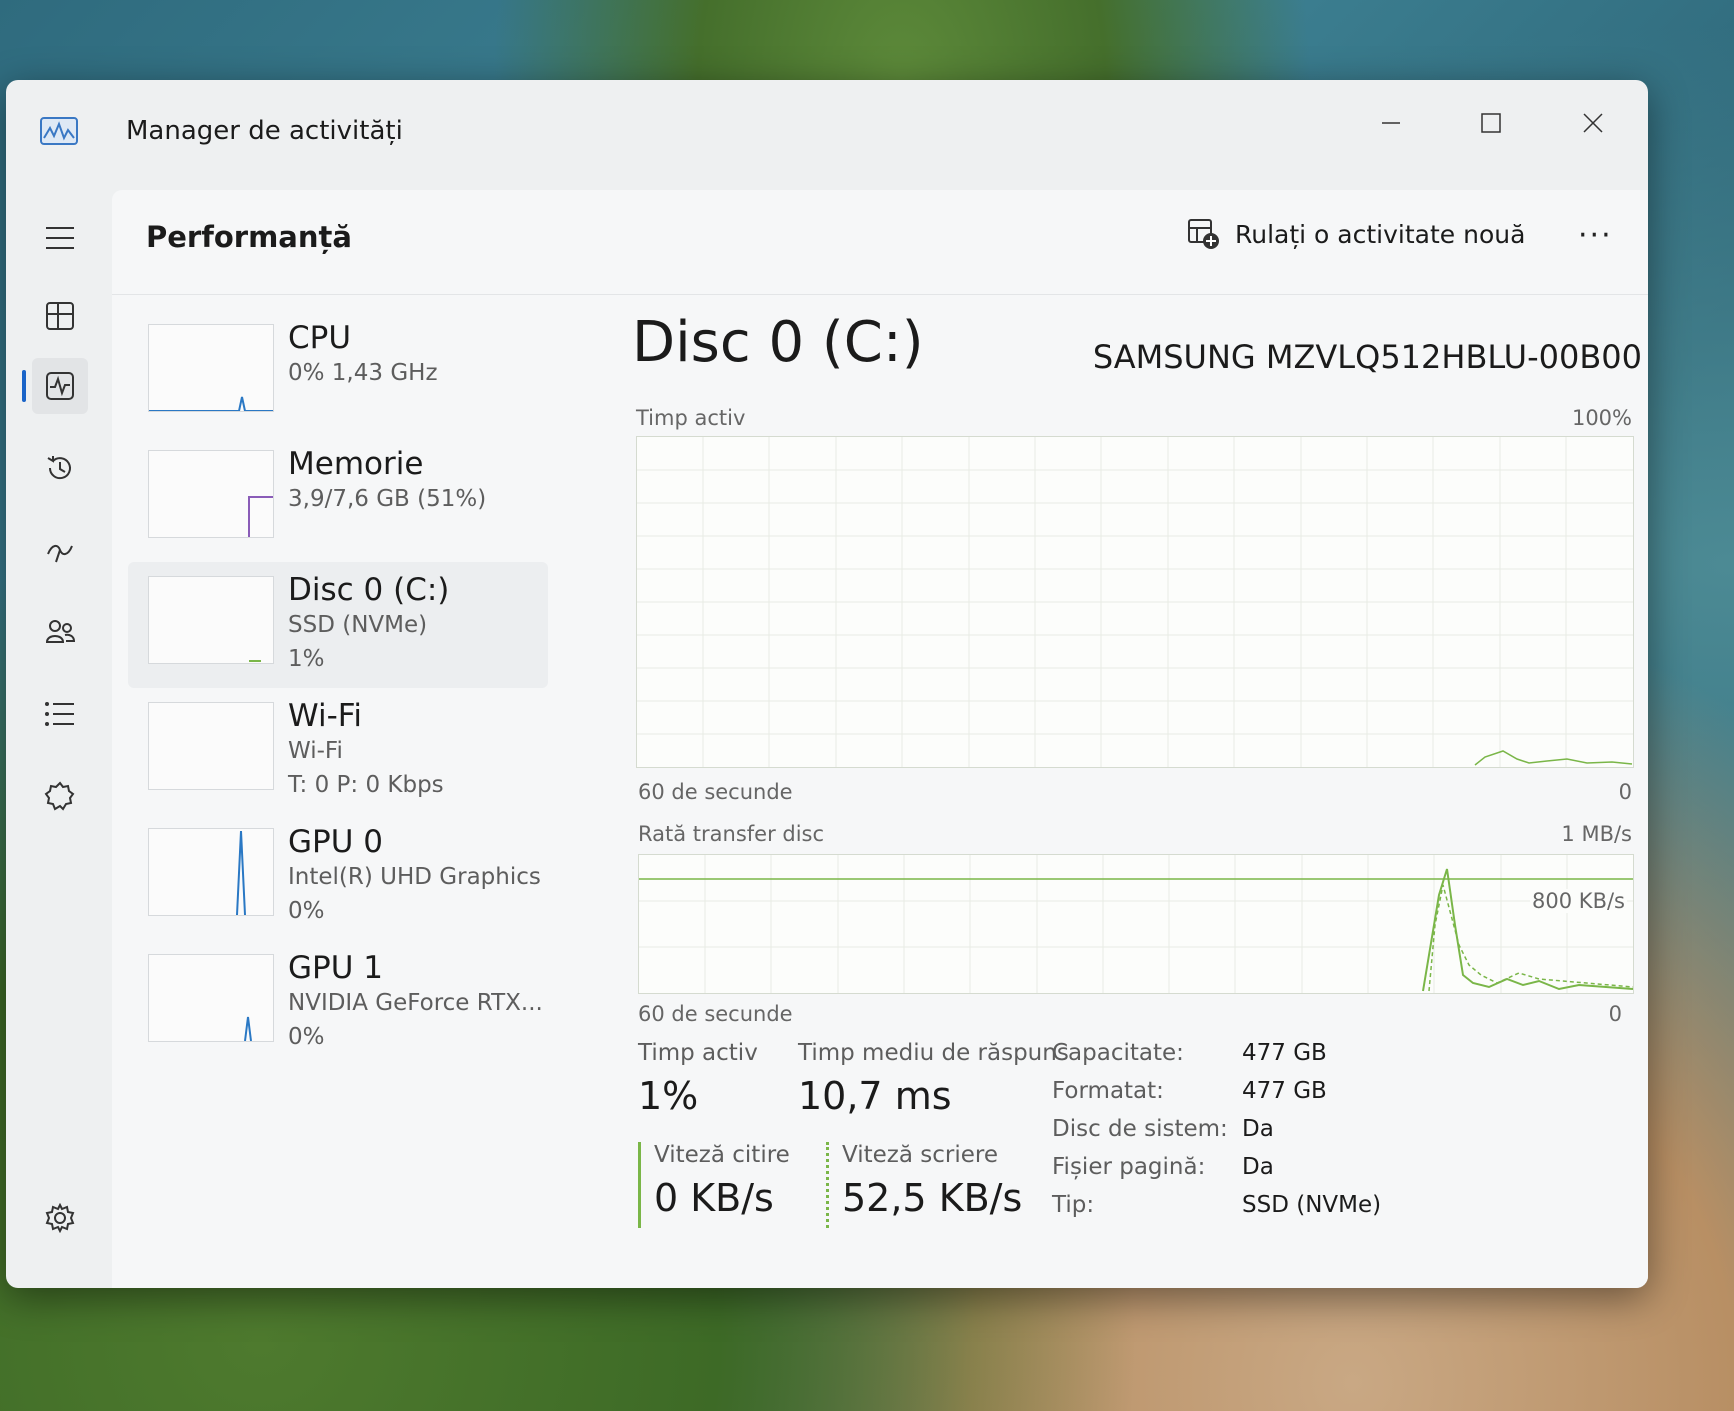 Image resolution: width=1734 pixels, height=1411 pixels. What do you see at coordinates (335, 968) in the screenshot?
I see `device-name: GPU 1` at bounding box center [335, 968].